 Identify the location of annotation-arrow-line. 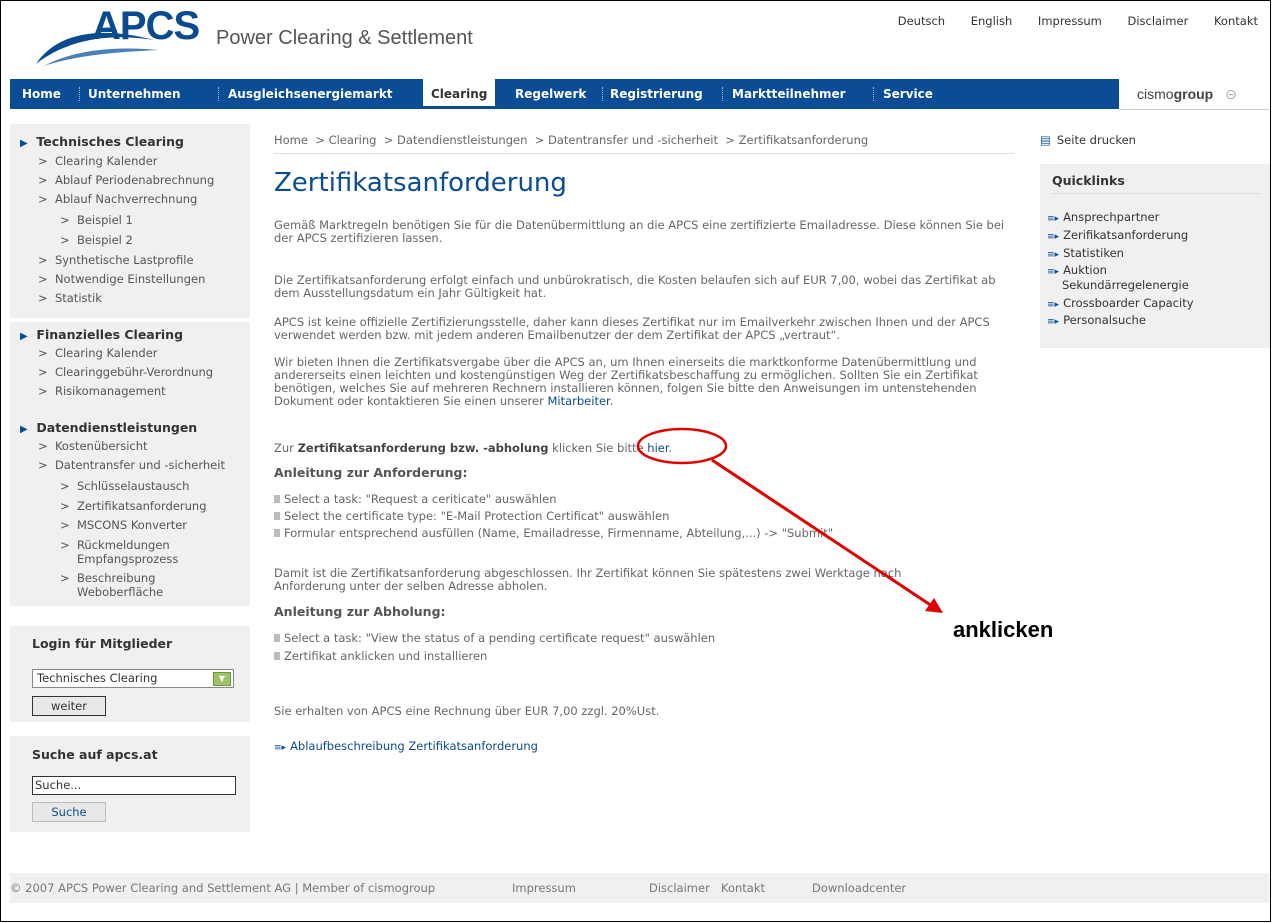
(823, 534).